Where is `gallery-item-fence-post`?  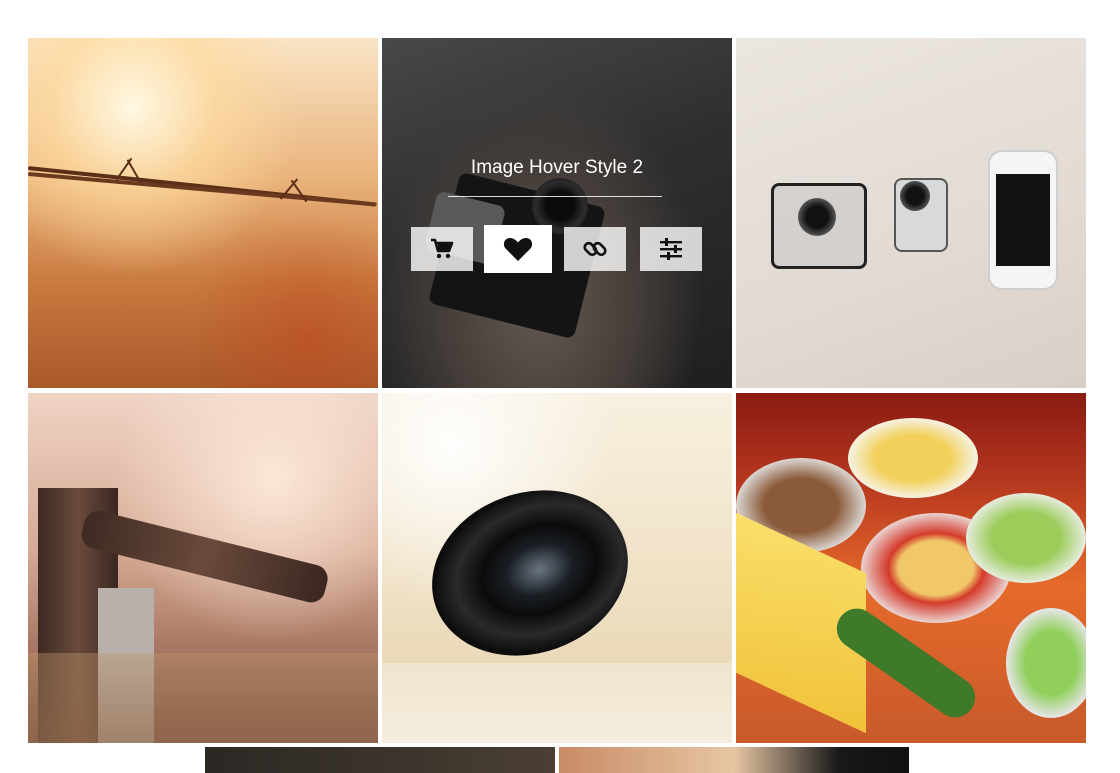 gallery-item-fence-post is located at coordinates (203, 568).